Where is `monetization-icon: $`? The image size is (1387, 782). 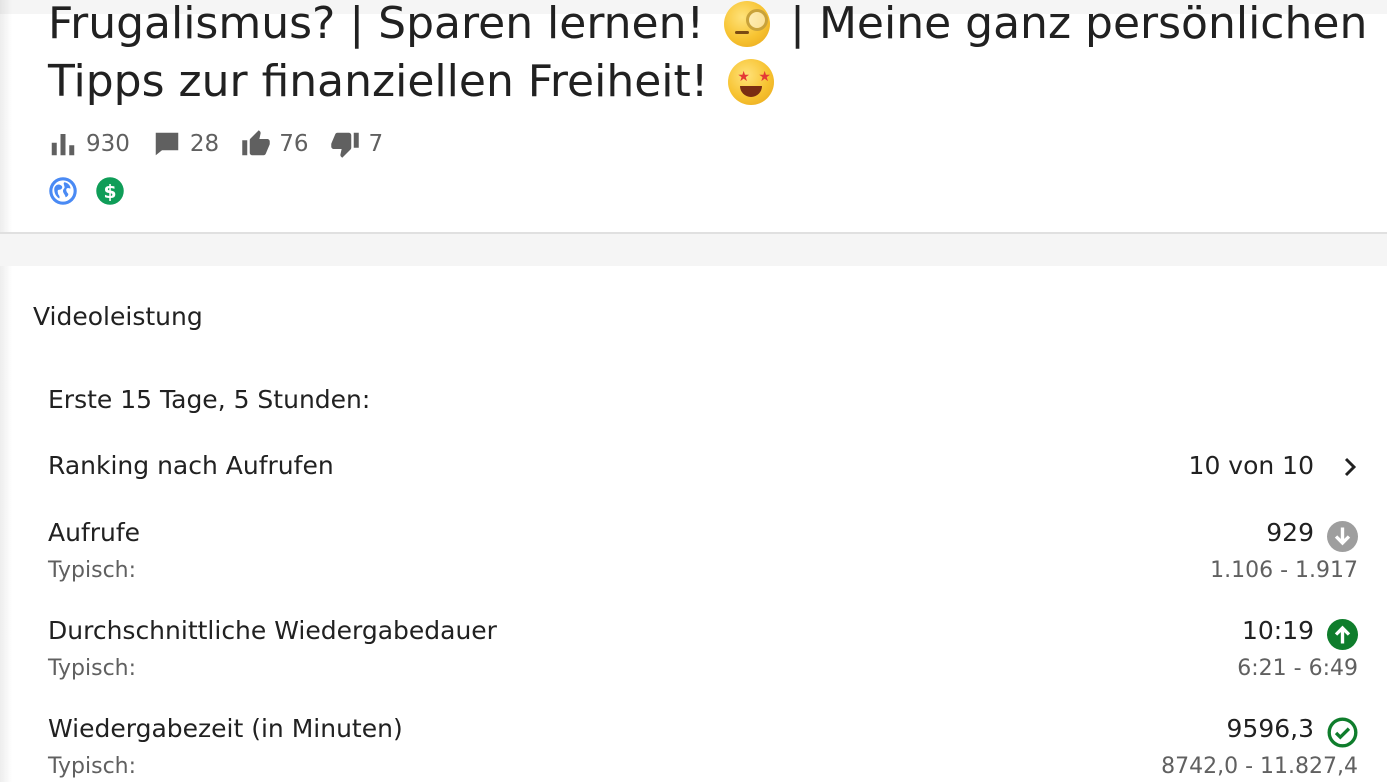 monetization-icon: $ is located at coordinates (110, 191).